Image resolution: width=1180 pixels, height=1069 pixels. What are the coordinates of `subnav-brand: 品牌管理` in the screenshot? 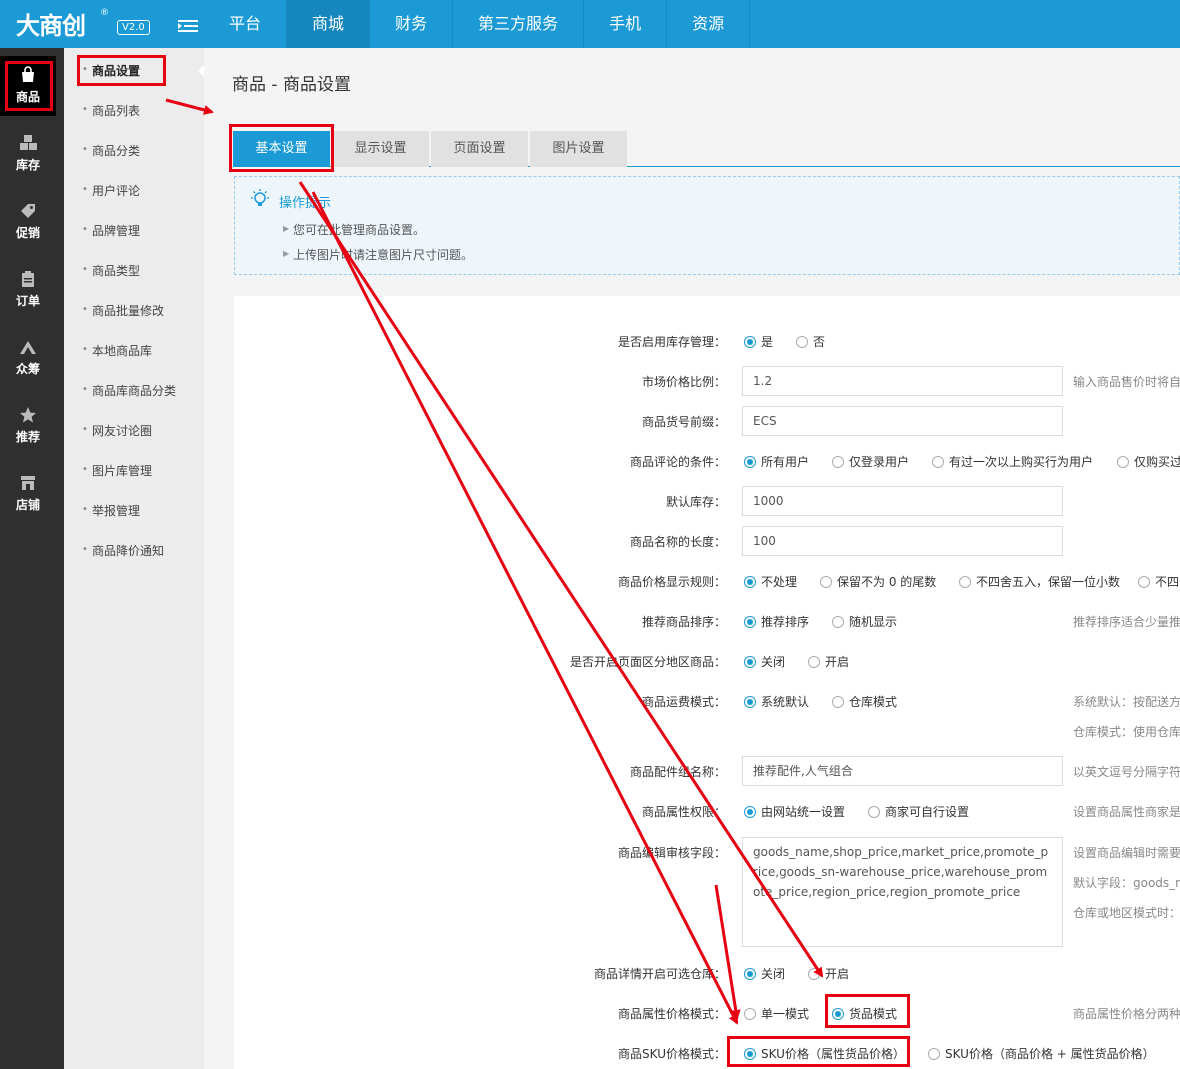 It's located at (116, 230).